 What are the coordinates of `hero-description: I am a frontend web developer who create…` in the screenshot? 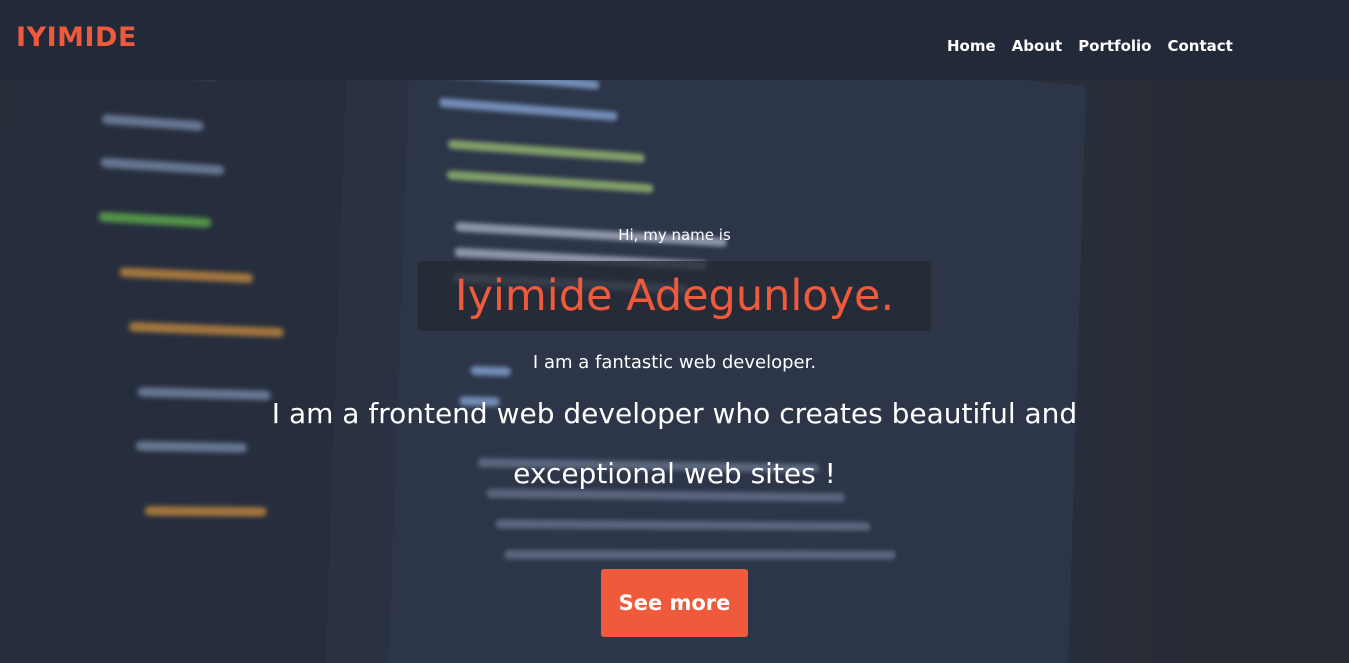 It's located at (674, 443).